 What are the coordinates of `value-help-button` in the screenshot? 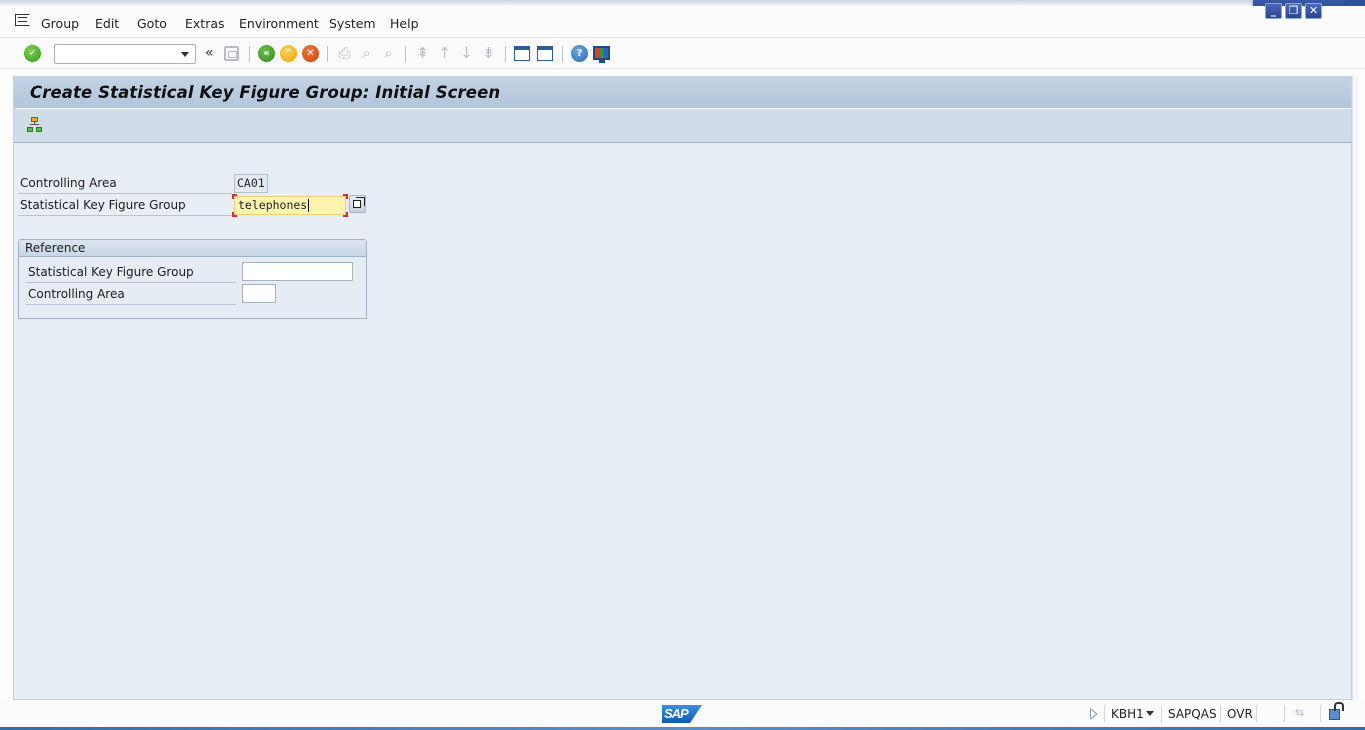 It's located at (357, 204).